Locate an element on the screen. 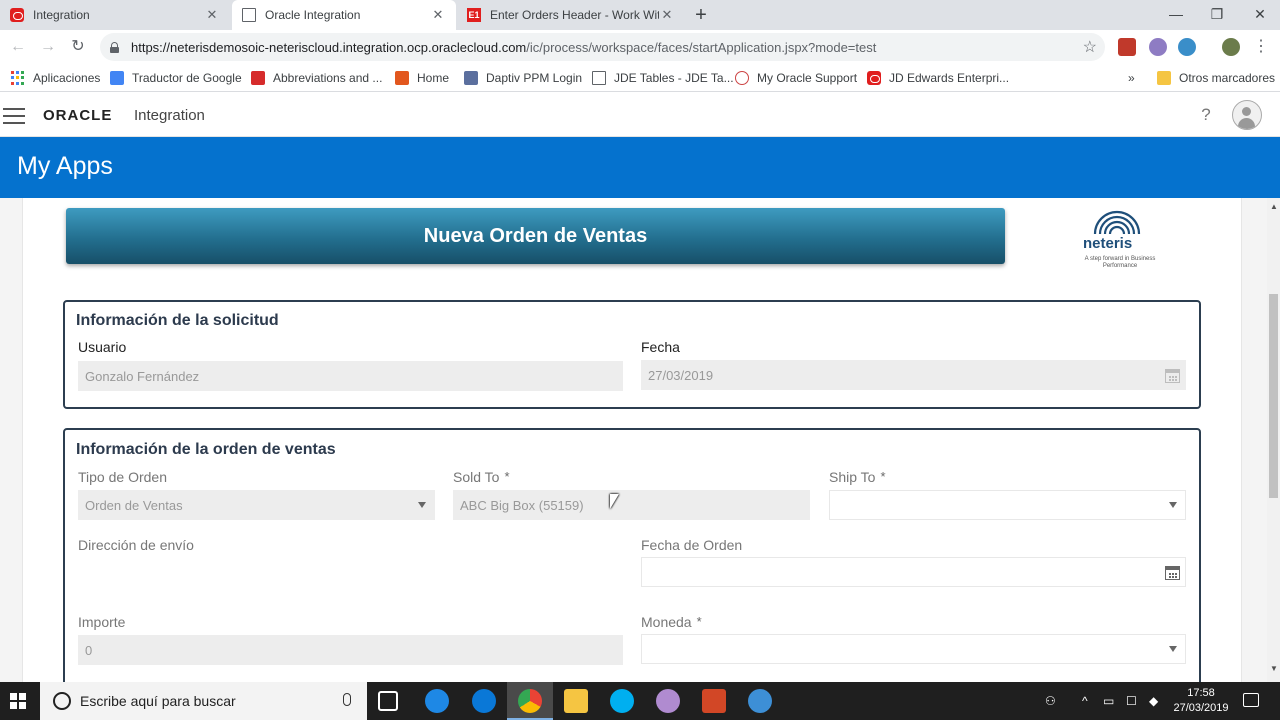  bookmark-daptiv: Daptiv PPM Login is located at coordinates (523, 78).